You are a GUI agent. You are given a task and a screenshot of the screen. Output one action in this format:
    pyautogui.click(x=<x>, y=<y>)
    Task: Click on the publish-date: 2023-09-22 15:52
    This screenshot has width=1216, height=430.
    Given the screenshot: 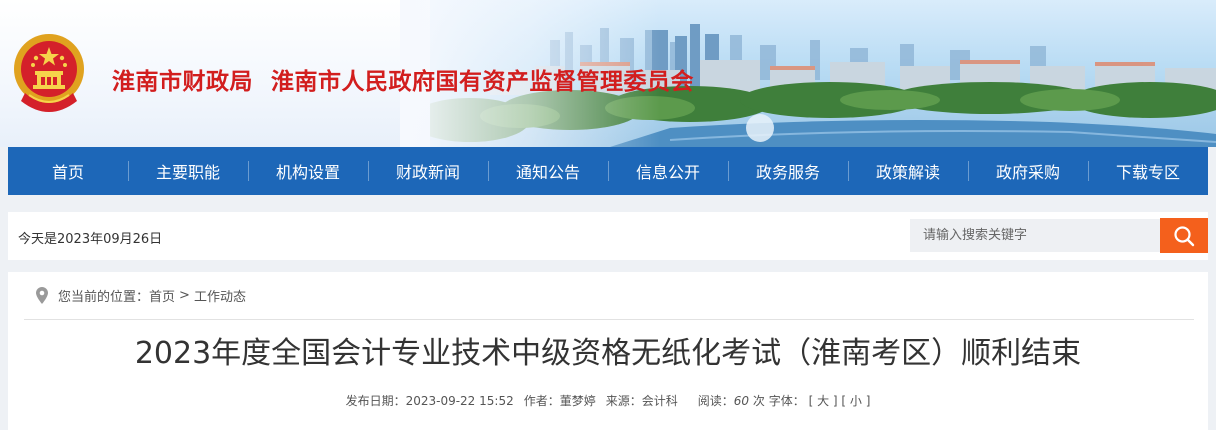 What is the action you would take?
    pyautogui.click(x=459, y=401)
    